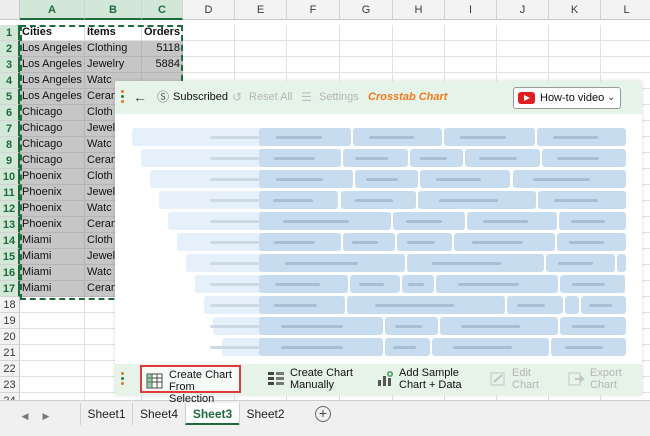  I want to click on subscribed-button: Subscribed, so click(200, 97).